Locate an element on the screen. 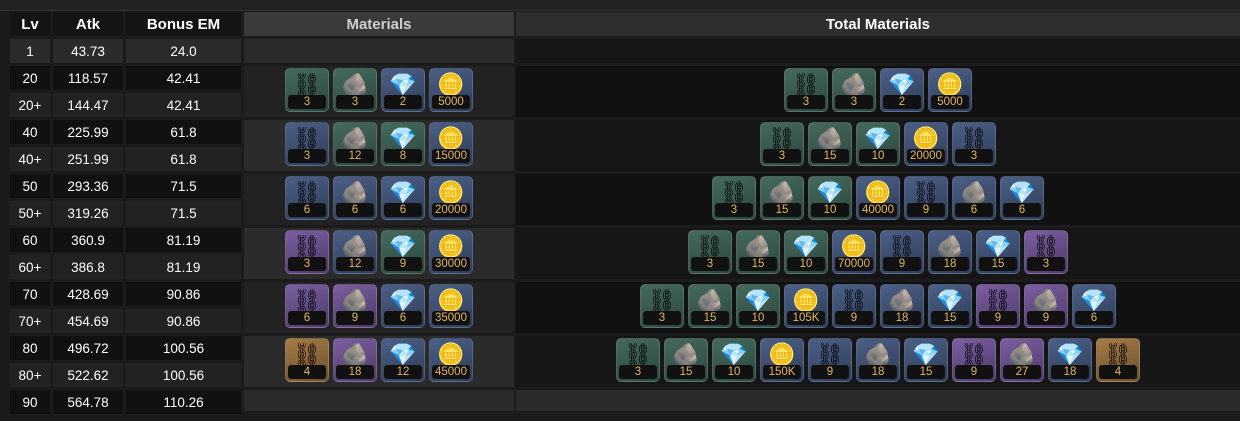 The image size is (1240, 421). header-materials: Materials is located at coordinates (379, 24).